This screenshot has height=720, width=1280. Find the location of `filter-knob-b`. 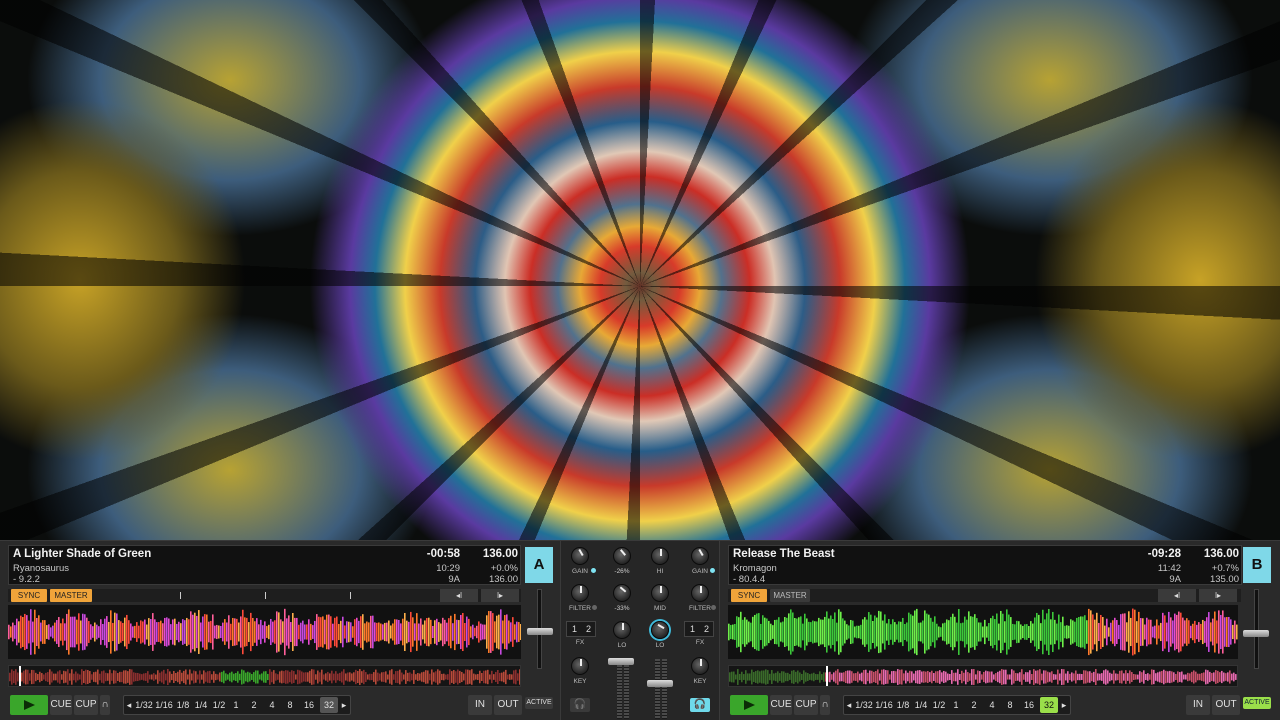

filter-knob-b is located at coordinates (700, 593).